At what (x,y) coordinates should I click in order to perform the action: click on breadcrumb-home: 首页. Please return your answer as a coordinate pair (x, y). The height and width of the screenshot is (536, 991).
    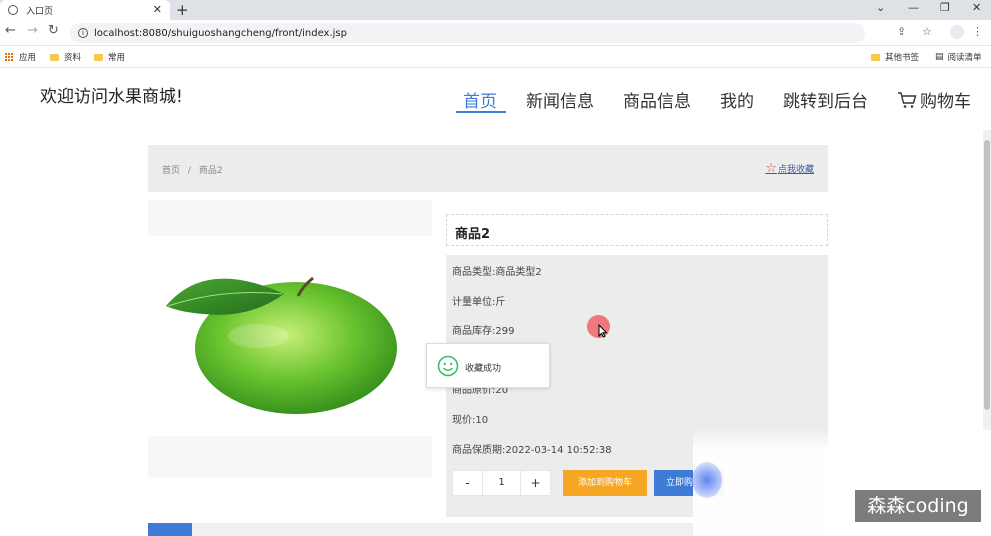
    Looking at the image, I should click on (171, 171).